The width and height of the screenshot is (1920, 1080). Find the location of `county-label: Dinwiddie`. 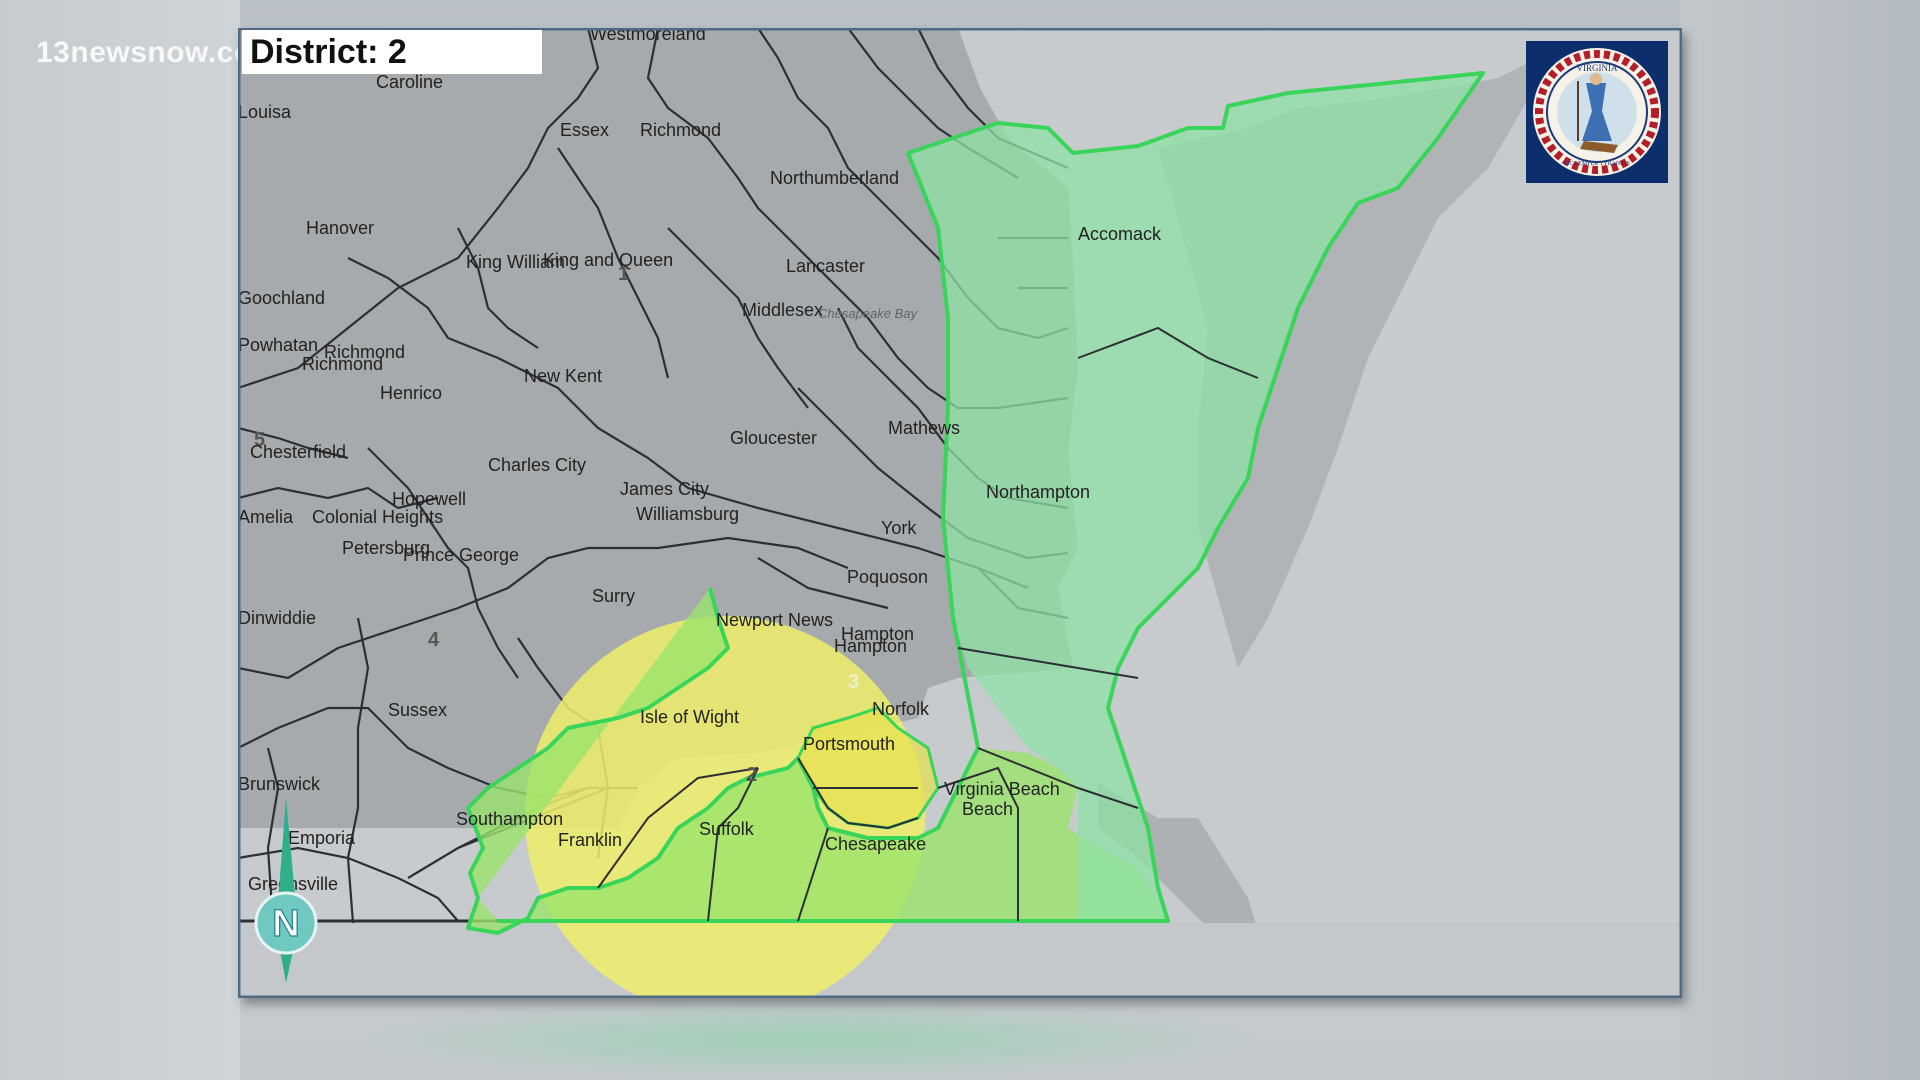

county-label: Dinwiddie is located at coordinates (277, 618).